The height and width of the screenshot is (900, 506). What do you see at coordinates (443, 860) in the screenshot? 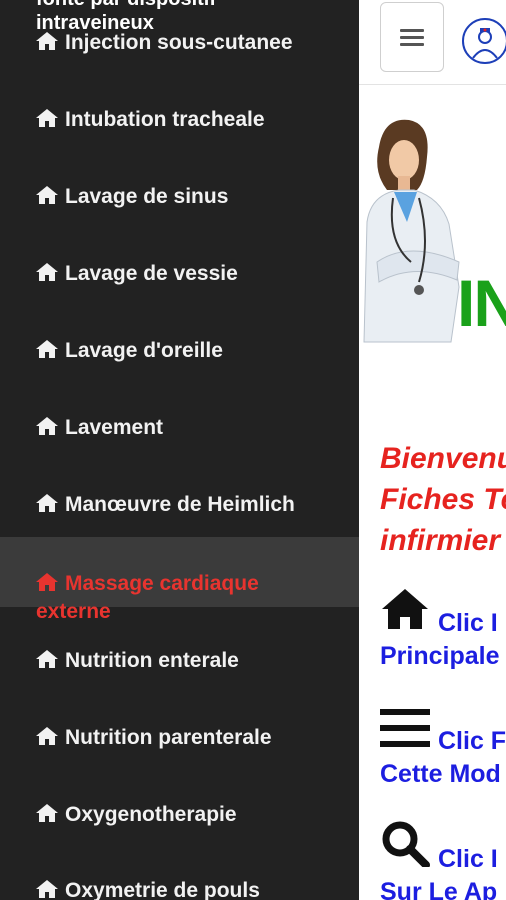
I see `info-row-search: Clic I Sur Le Ap` at bounding box center [443, 860].